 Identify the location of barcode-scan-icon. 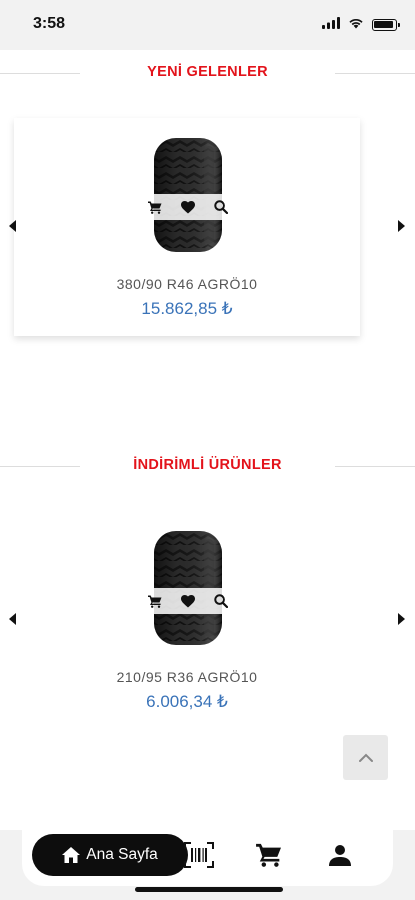
(199, 855).